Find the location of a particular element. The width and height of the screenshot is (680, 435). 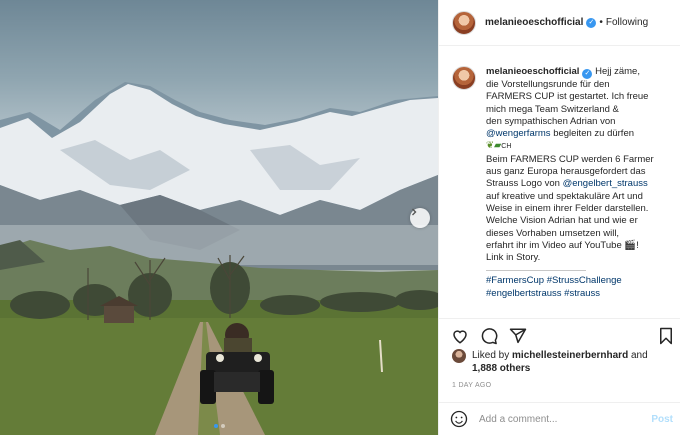

chevron-right-icon is located at coordinates (414, 212).